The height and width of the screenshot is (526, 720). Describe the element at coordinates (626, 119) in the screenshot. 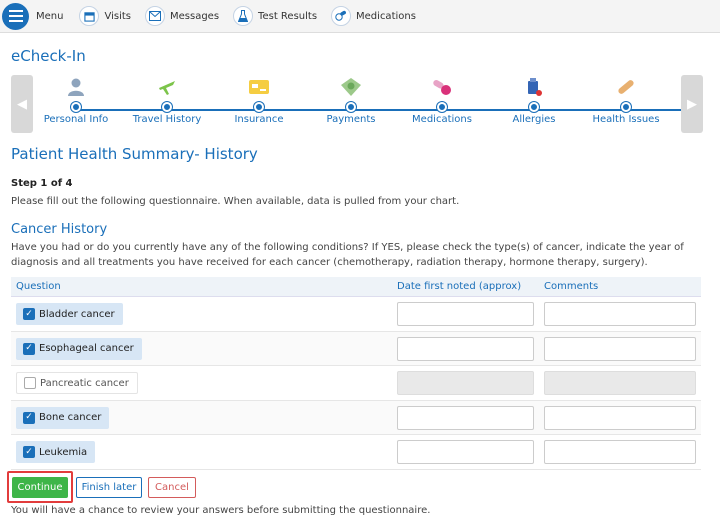

I see `step-label: Health Issues` at that location.